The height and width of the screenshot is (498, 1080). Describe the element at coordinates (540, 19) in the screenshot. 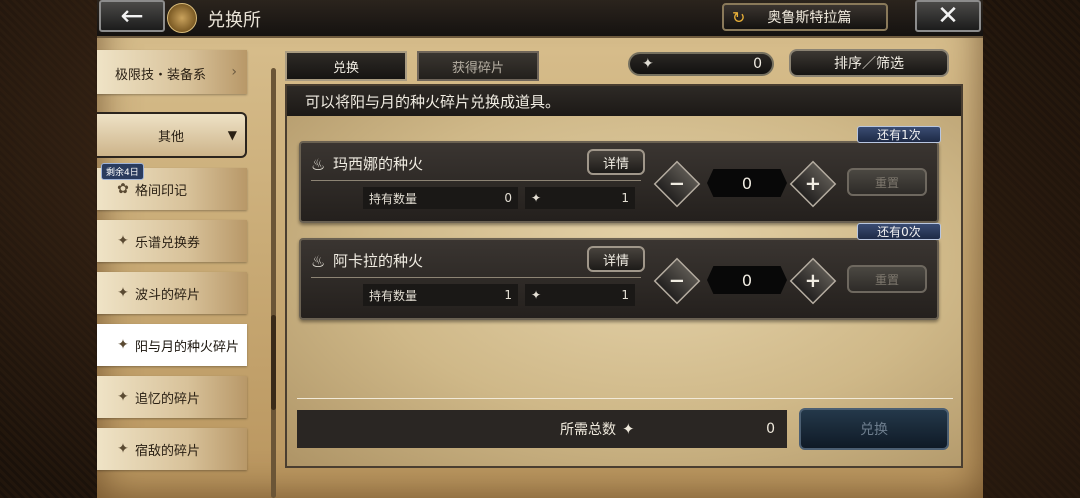

I see `header-bar: ← 兑换所 ↻ 奥鲁斯特拉篇 ✕` at that location.